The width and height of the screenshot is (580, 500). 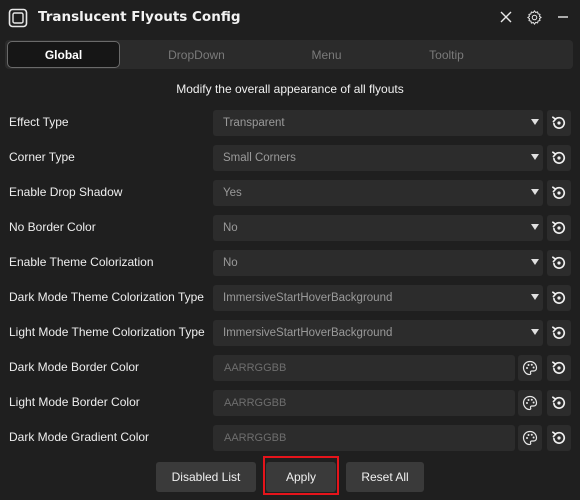 I want to click on dark-border-color-picker-button, so click(x=530, y=368).